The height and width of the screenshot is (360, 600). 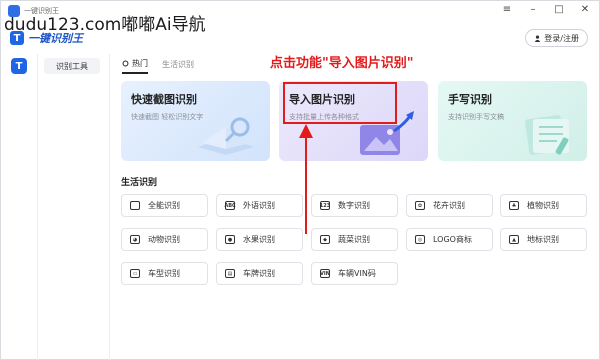 I want to click on paper-pen-icon, so click(x=547, y=135).